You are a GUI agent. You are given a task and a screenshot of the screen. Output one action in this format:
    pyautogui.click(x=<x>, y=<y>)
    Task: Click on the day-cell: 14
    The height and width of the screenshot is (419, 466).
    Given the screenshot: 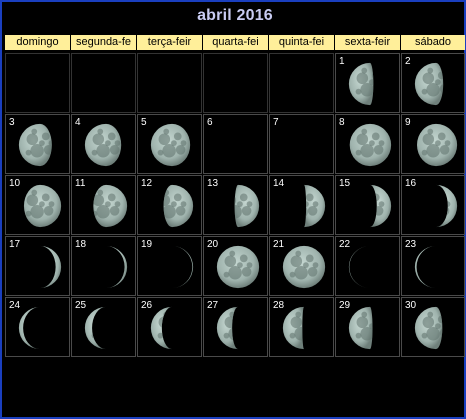 What is the action you would take?
    pyautogui.click(x=301, y=205)
    